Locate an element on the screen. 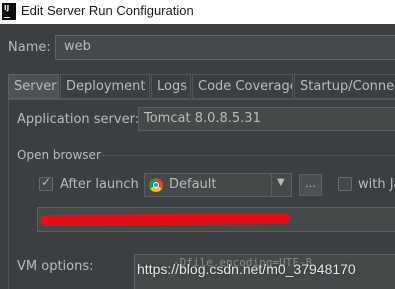  browser-select-value: Default is located at coordinates (193, 184).